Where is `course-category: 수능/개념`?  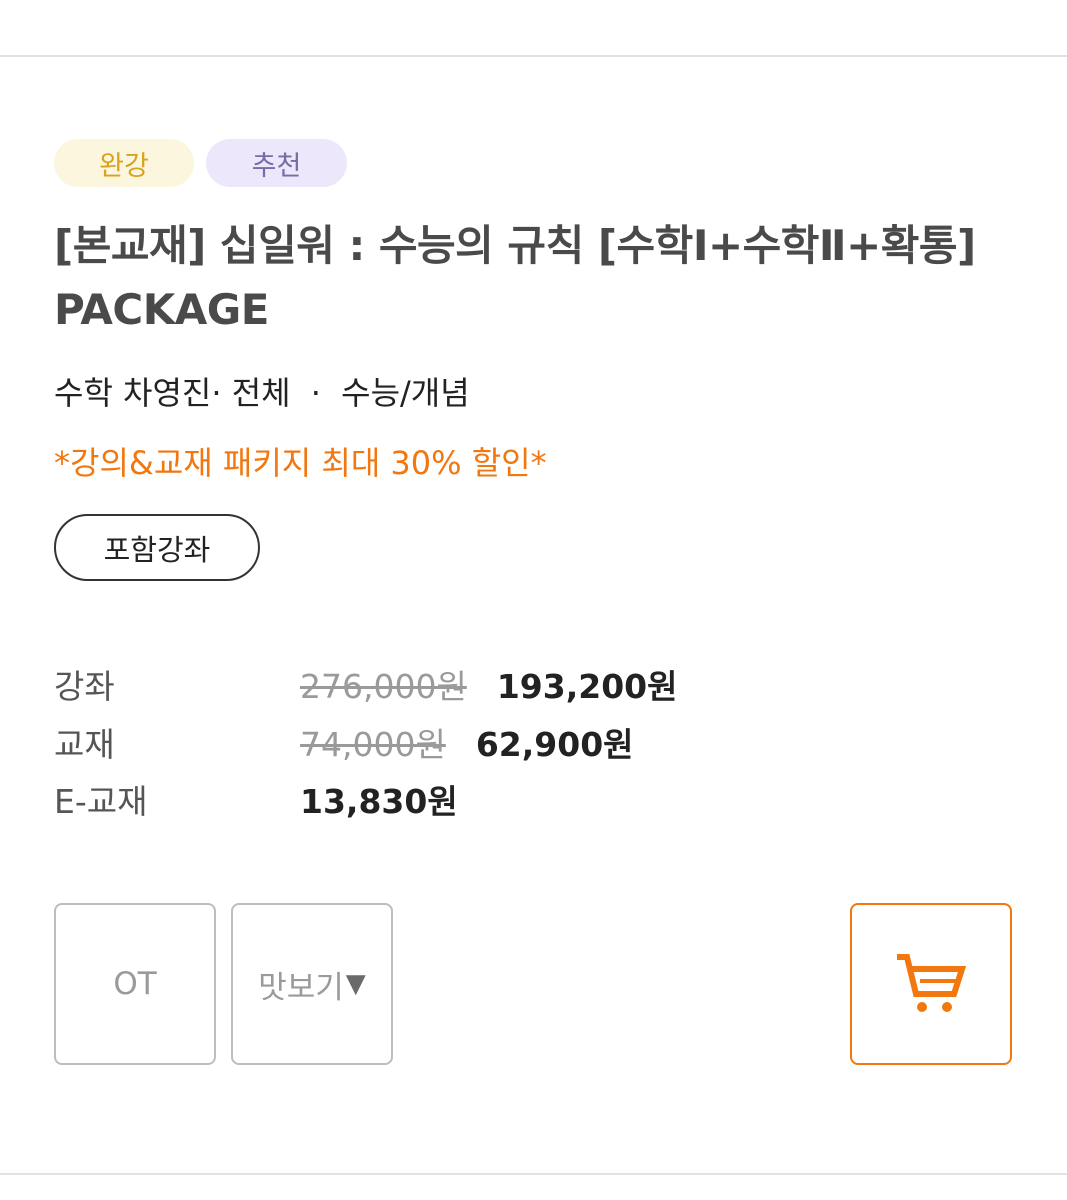 course-category: 수능/개념 is located at coordinates (405, 393).